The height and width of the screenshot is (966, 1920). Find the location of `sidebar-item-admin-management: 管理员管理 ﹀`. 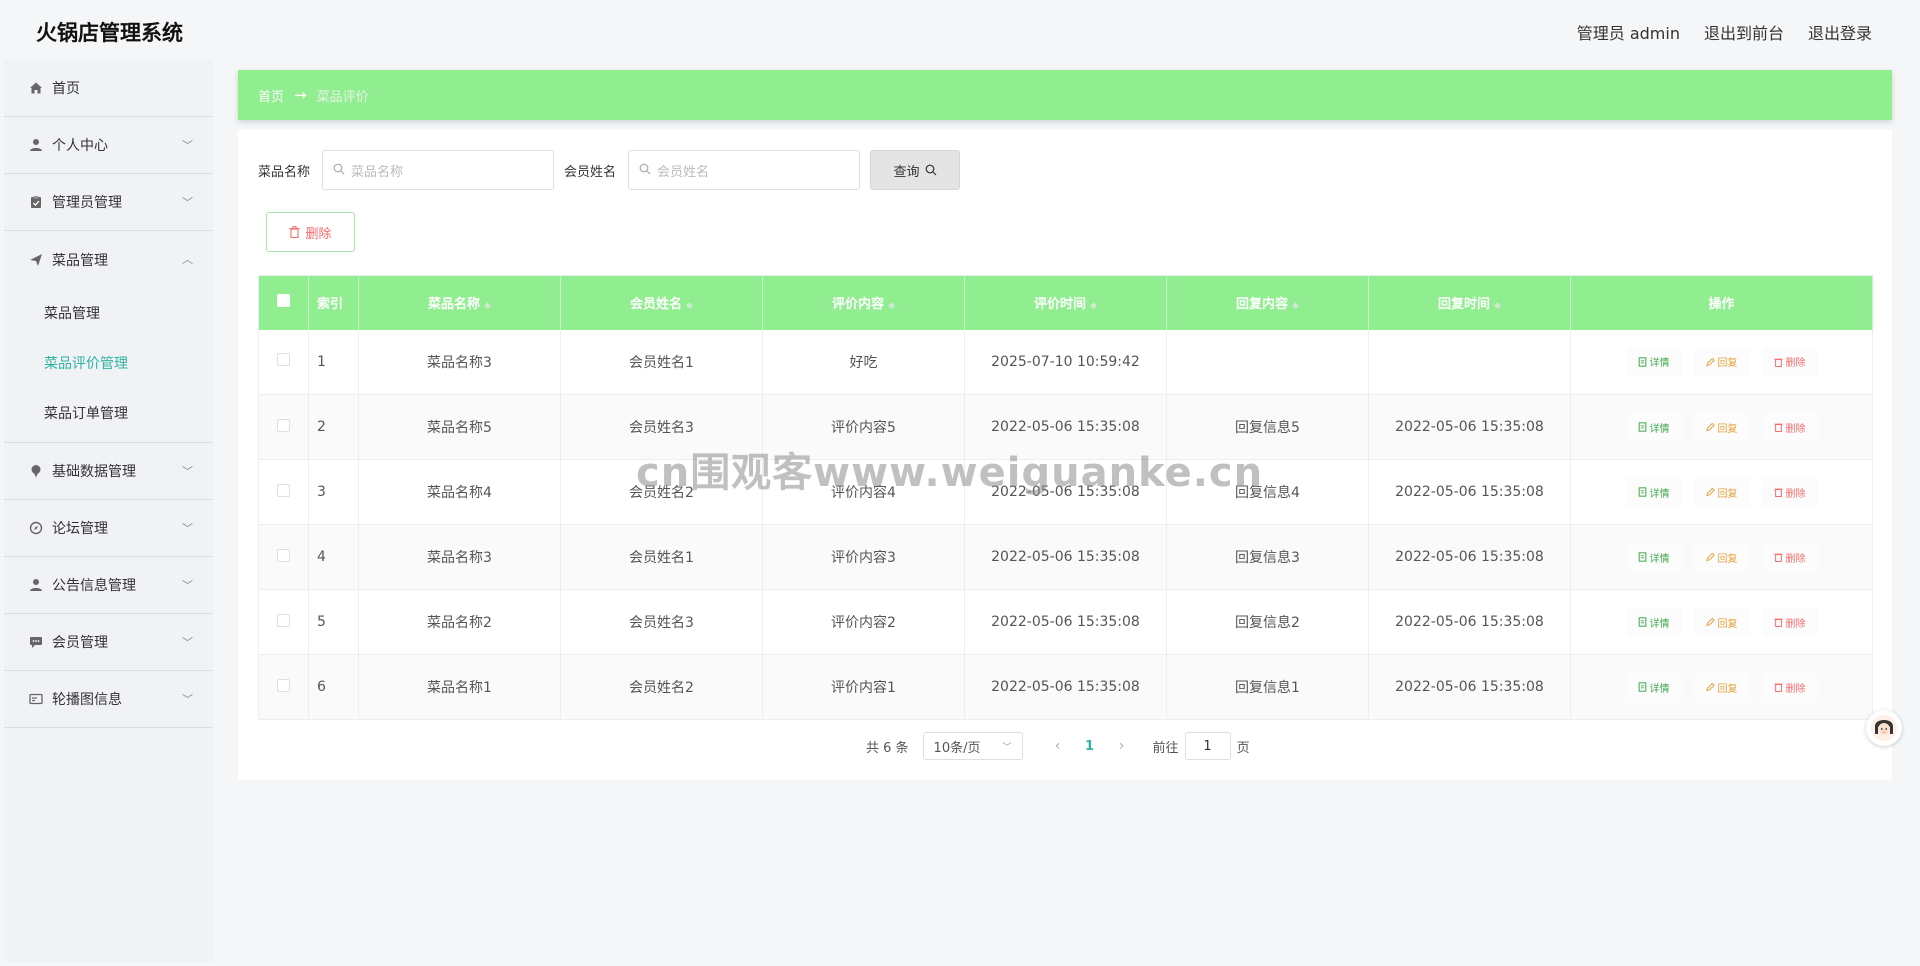

sidebar-item-admin-management: 管理员管理 ﹀ is located at coordinates (108, 202).